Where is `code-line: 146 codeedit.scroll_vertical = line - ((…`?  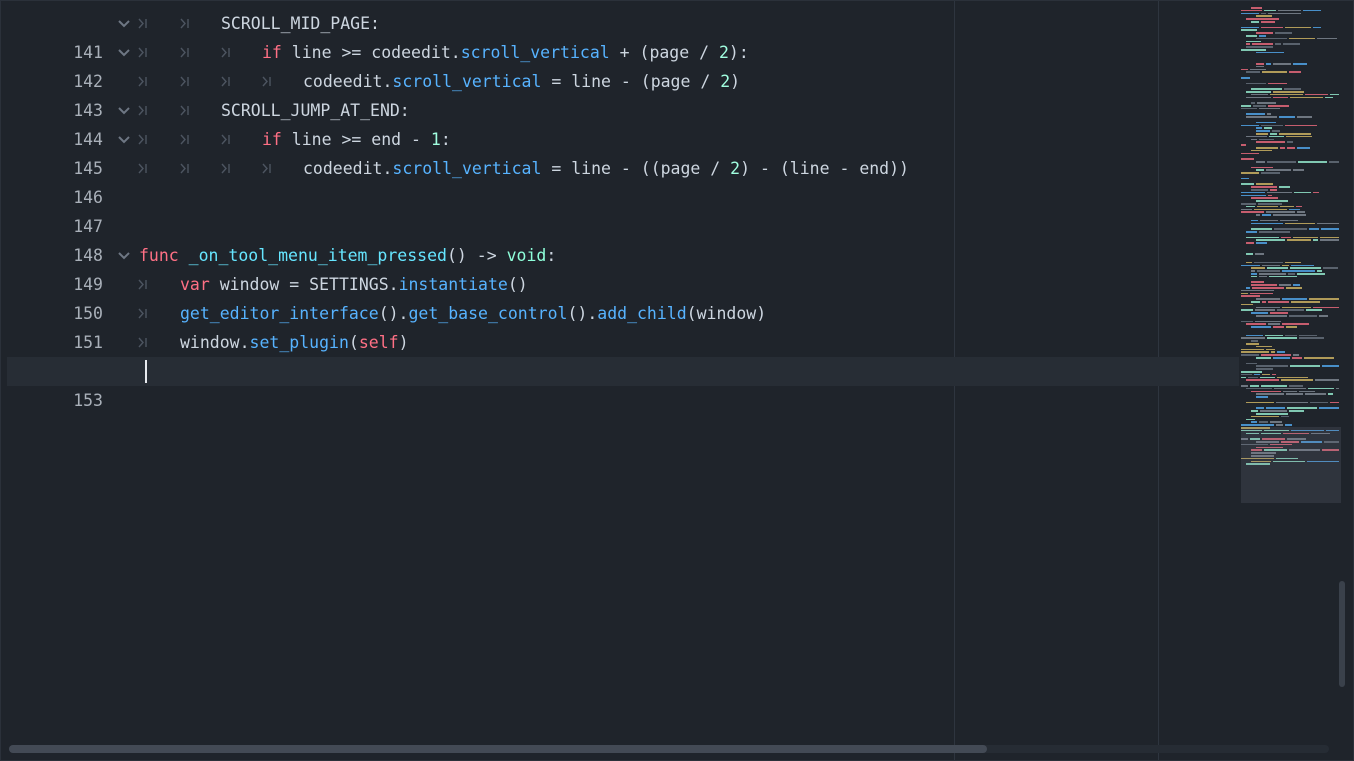 code-line: 146 codeedit.scroll_vertical = line - ((… is located at coordinates (623, 180).